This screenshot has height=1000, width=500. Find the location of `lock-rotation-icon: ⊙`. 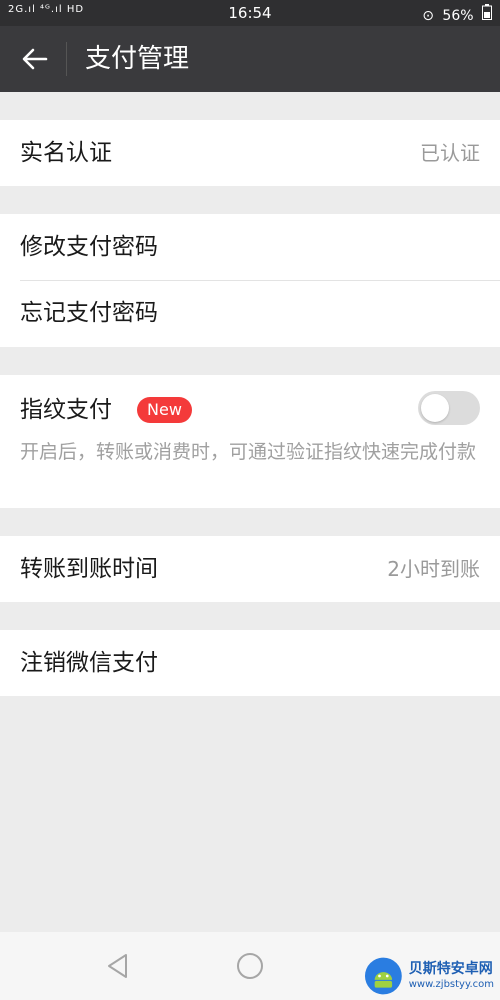

lock-rotation-icon: ⊙ is located at coordinates (428, 16).